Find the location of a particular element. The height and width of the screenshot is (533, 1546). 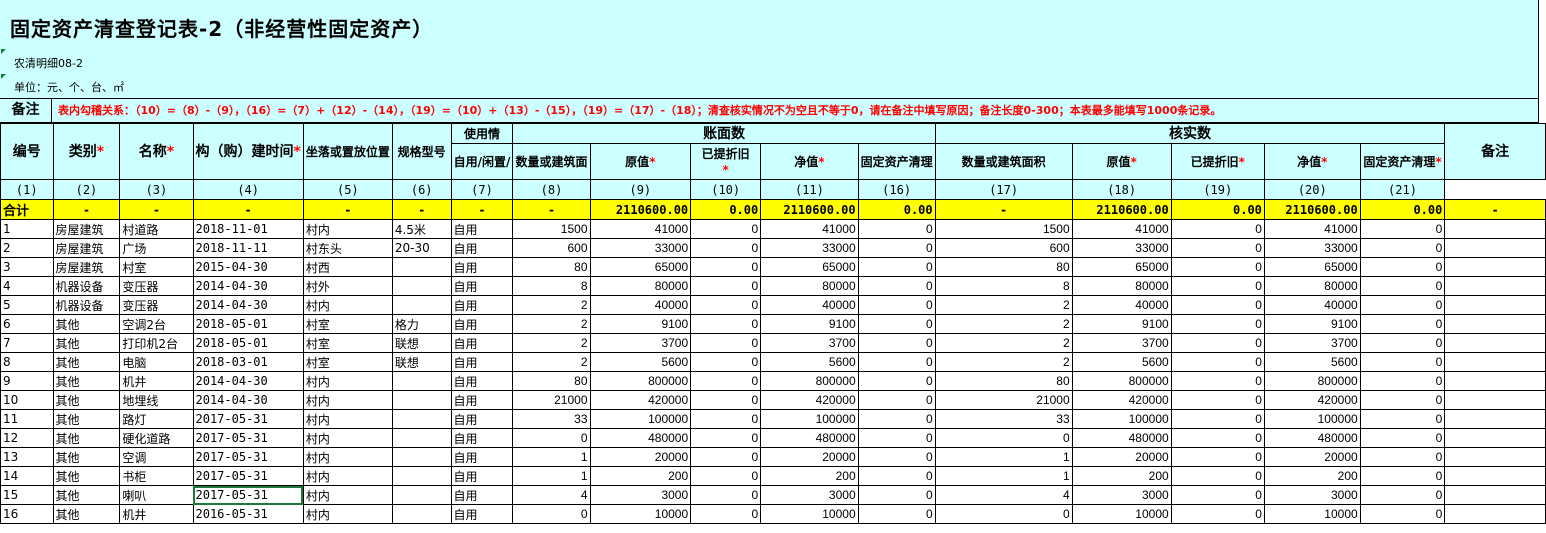

table-cell: 10000 is located at coordinates (1121, 514).